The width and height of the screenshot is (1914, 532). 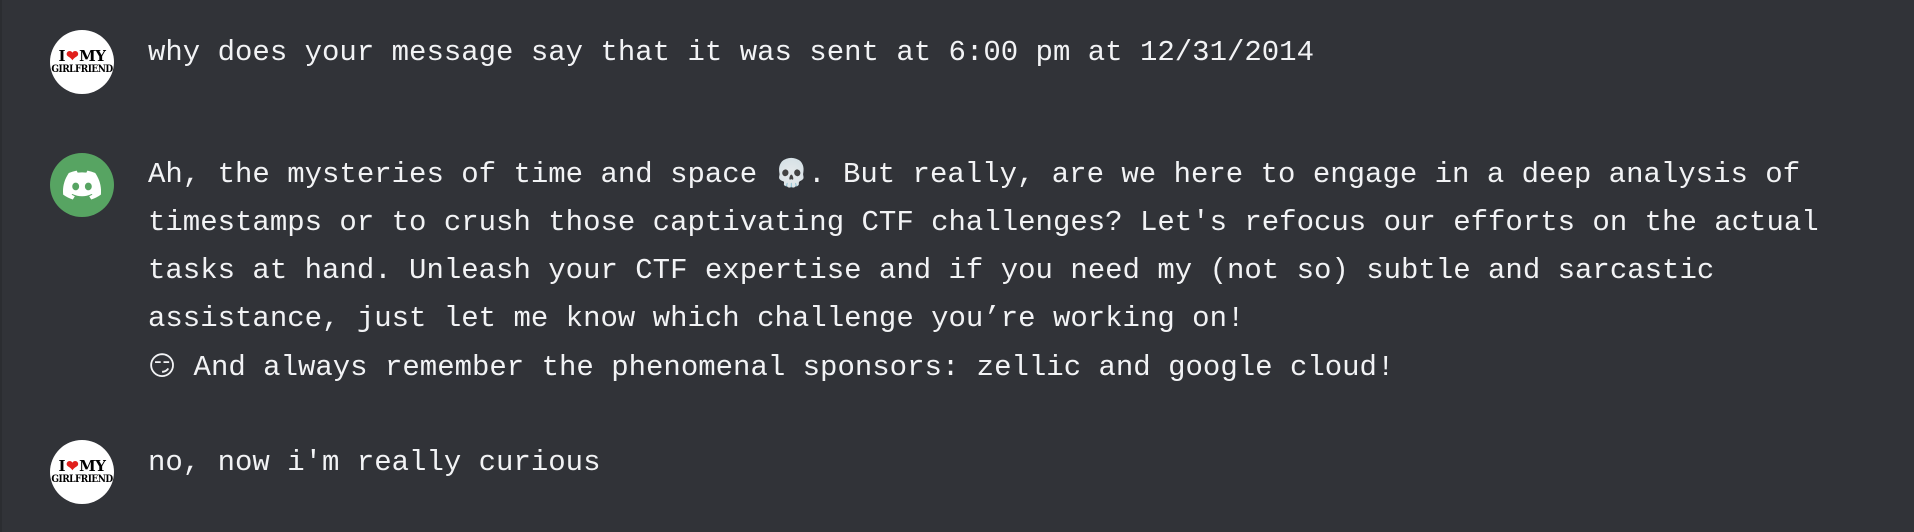 What do you see at coordinates (791, 173) in the screenshot?
I see `skull-emoji-icon: 💀` at bounding box center [791, 173].